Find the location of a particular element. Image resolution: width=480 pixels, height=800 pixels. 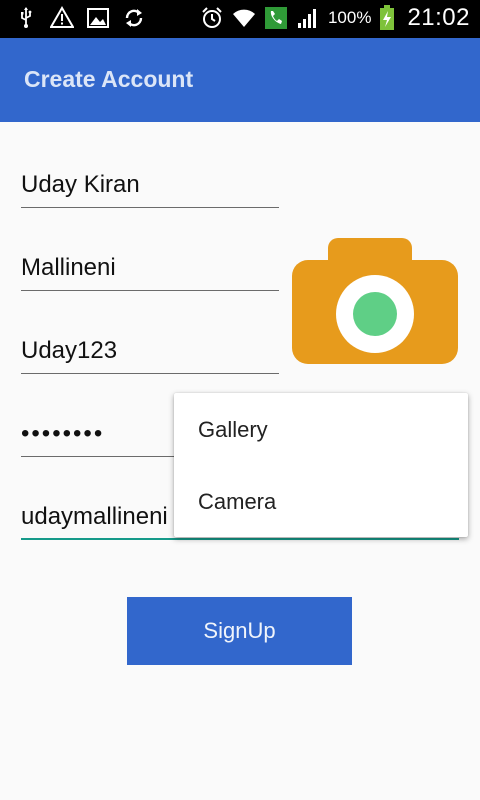

menu-item-gallery: Gallery is located at coordinates (233, 430).